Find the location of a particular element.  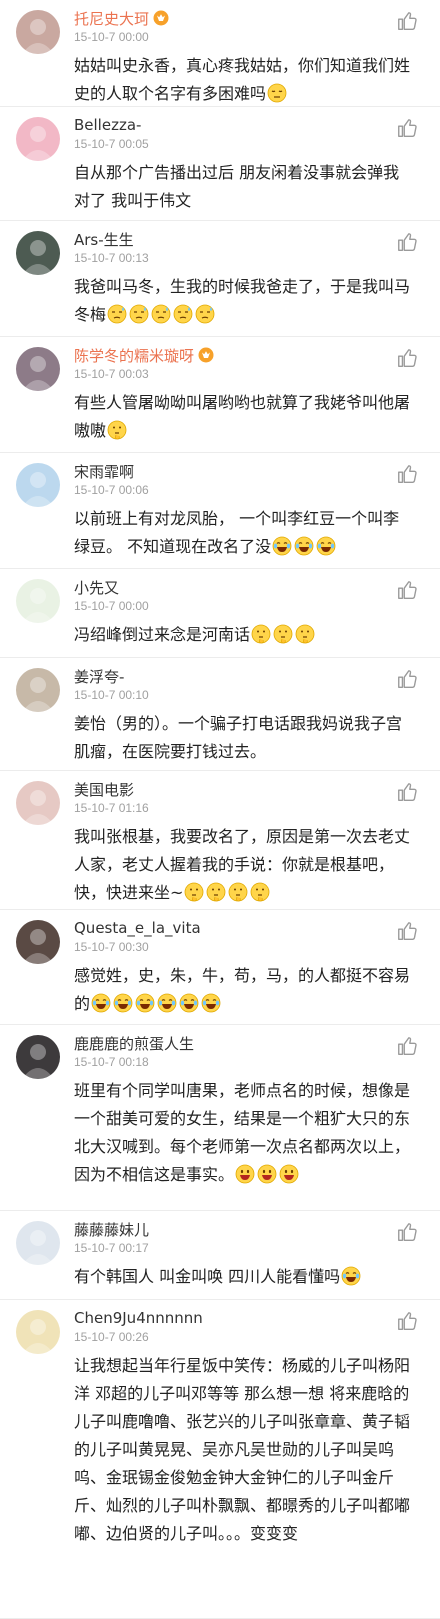

comment-body: 姑姑叫史永香，真心疼我姑姑，你们知道我们姓史的人取个名字有多困难吗 is located at coordinates (242, 79).